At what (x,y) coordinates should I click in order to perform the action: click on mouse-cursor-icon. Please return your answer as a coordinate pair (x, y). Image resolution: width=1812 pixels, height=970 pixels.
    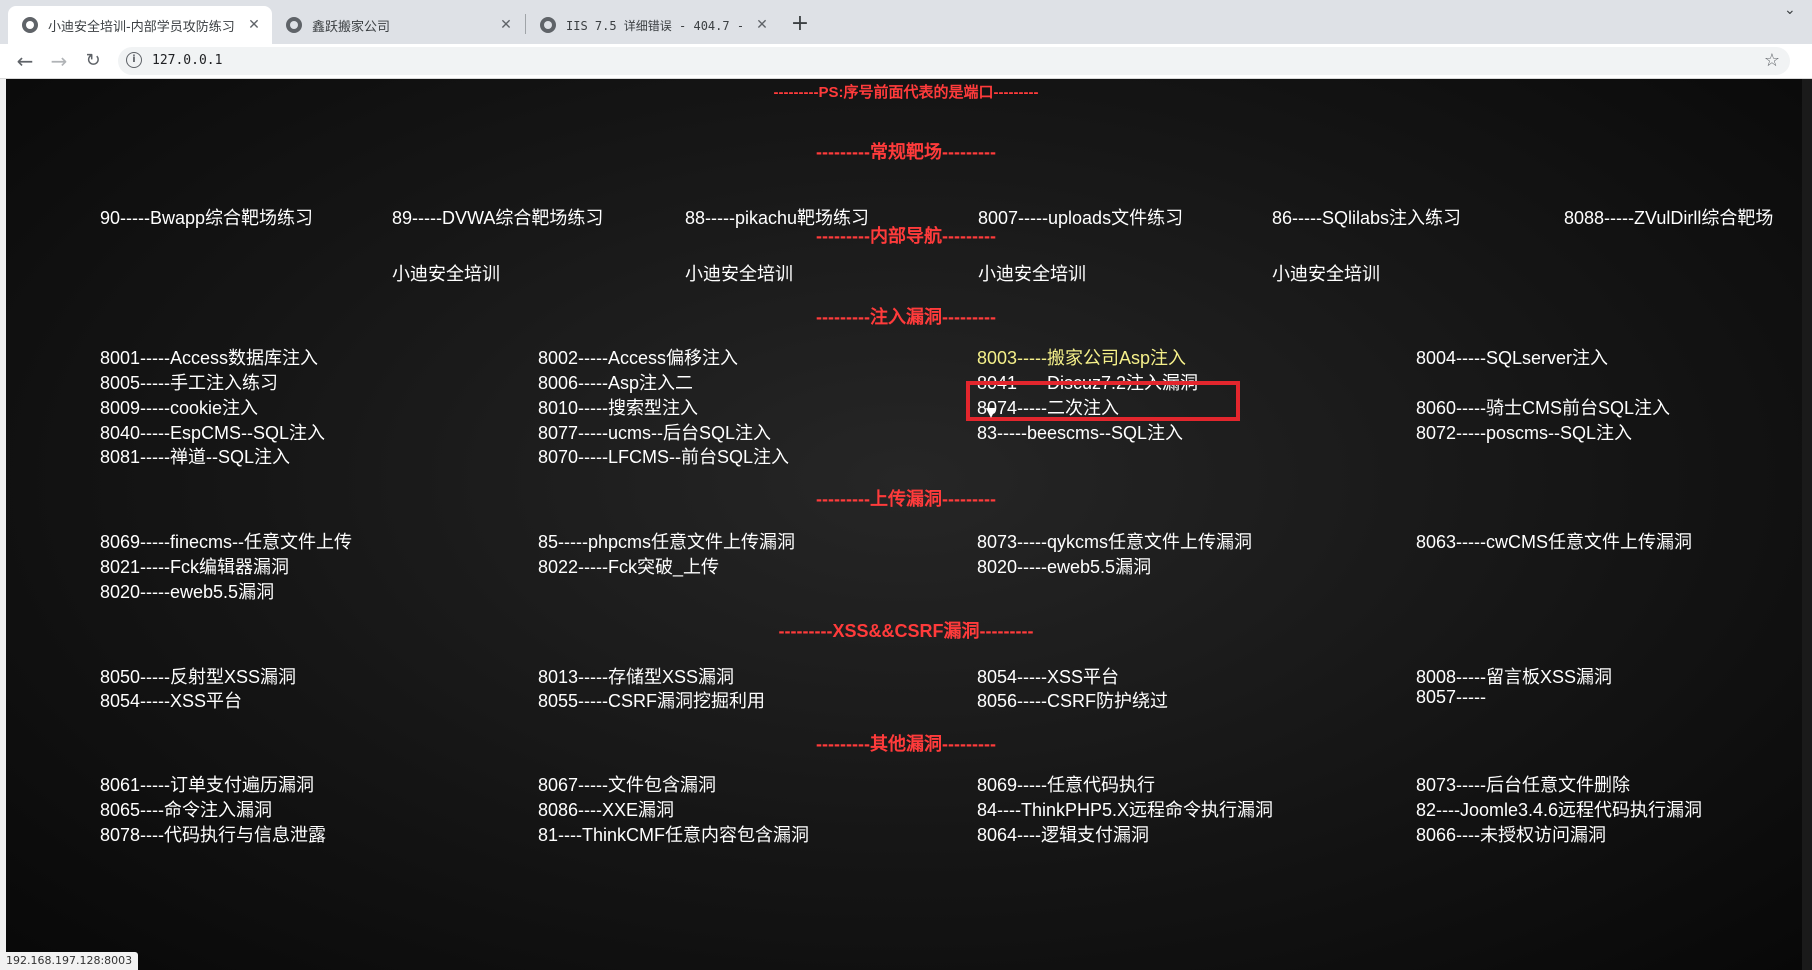
    Looking at the image, I should click on (991, 413).